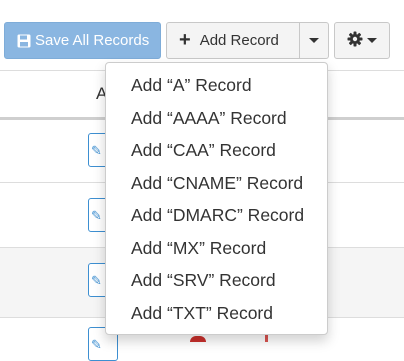 The height and width of the screenshot is (361, 404). Describe the element at coordinates (198, 339) in the screenshot. I see `delete-icon` at that location.